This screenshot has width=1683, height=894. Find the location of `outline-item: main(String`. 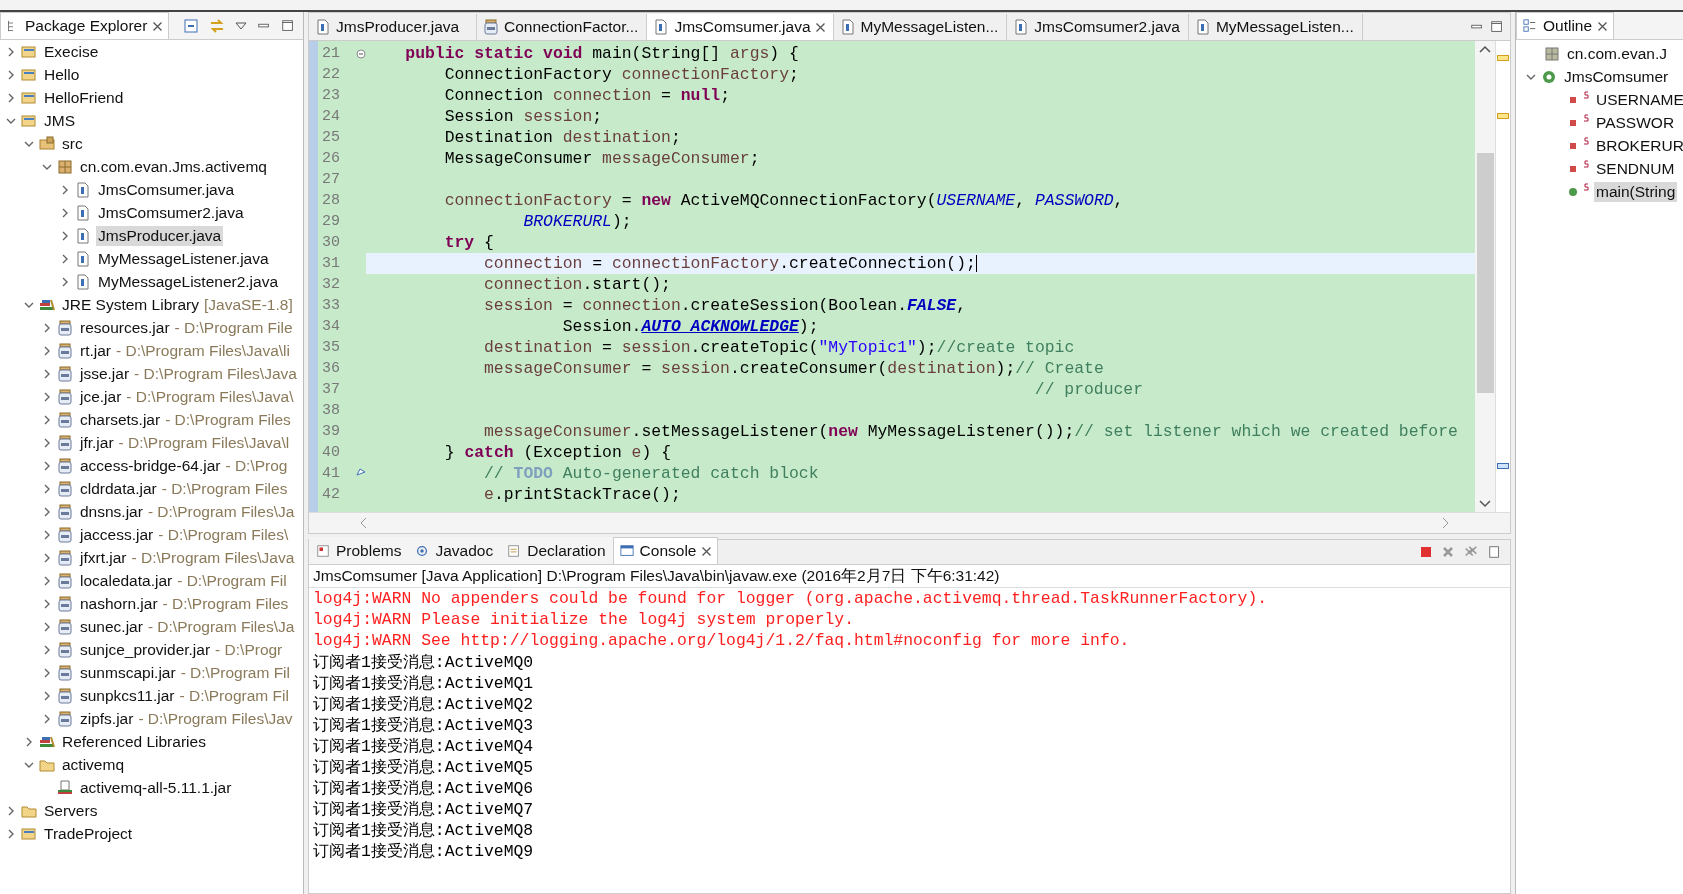

outline-item: main(String is located at coordinates (1636, 191).